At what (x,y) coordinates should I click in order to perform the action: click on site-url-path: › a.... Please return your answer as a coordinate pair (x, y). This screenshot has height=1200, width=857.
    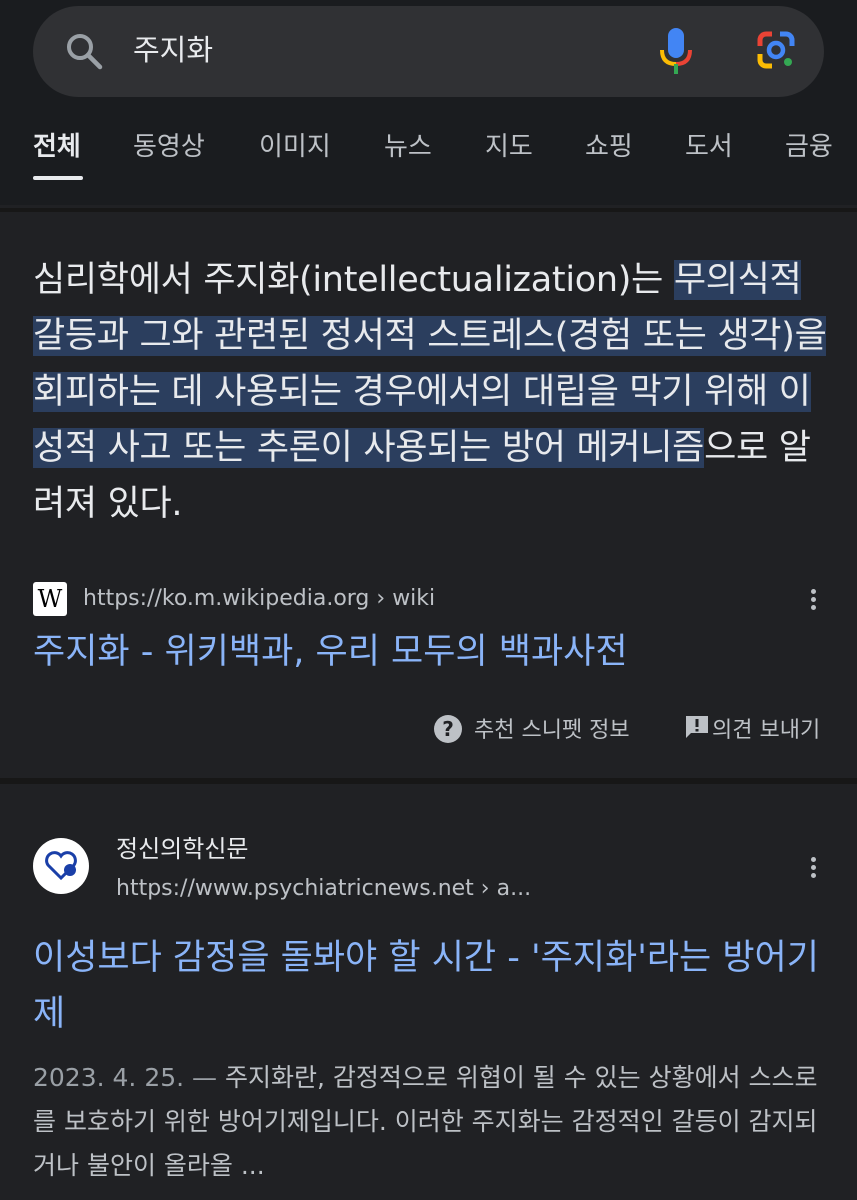
    Looking at the image, I should click on (502, 888).